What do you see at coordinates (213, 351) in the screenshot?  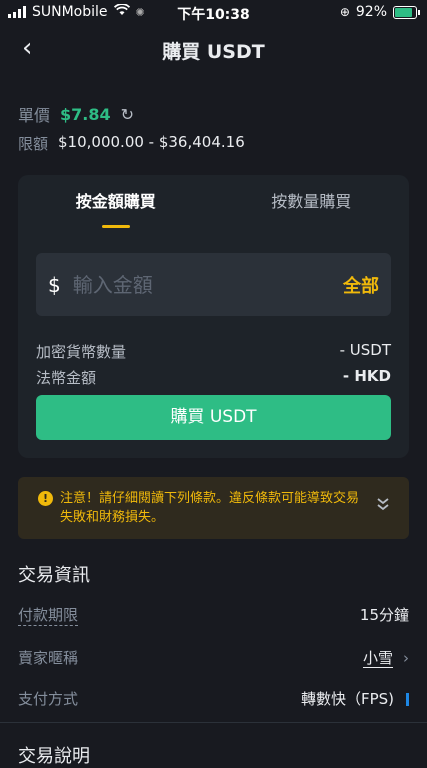 I see `crypto-amount-row: 加密貨幣數量 - USDT` at bounding box center [213, 351].